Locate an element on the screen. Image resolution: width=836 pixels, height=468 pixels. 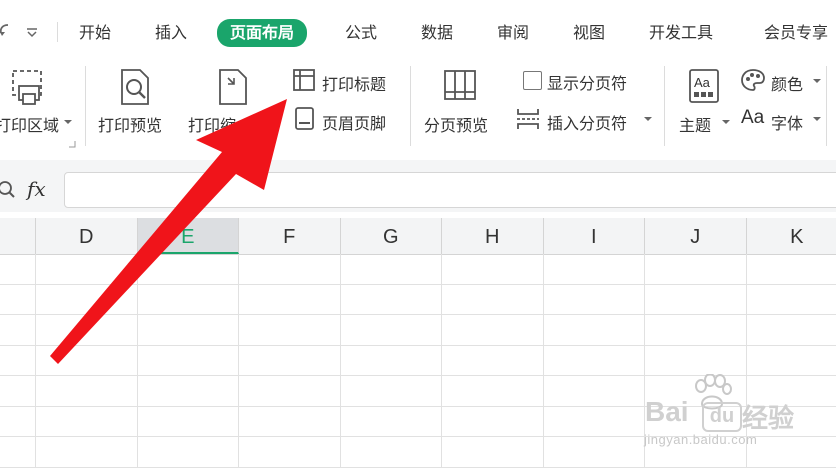
insert-page-break-dropdown-icon is located at coordinates (648, 119).